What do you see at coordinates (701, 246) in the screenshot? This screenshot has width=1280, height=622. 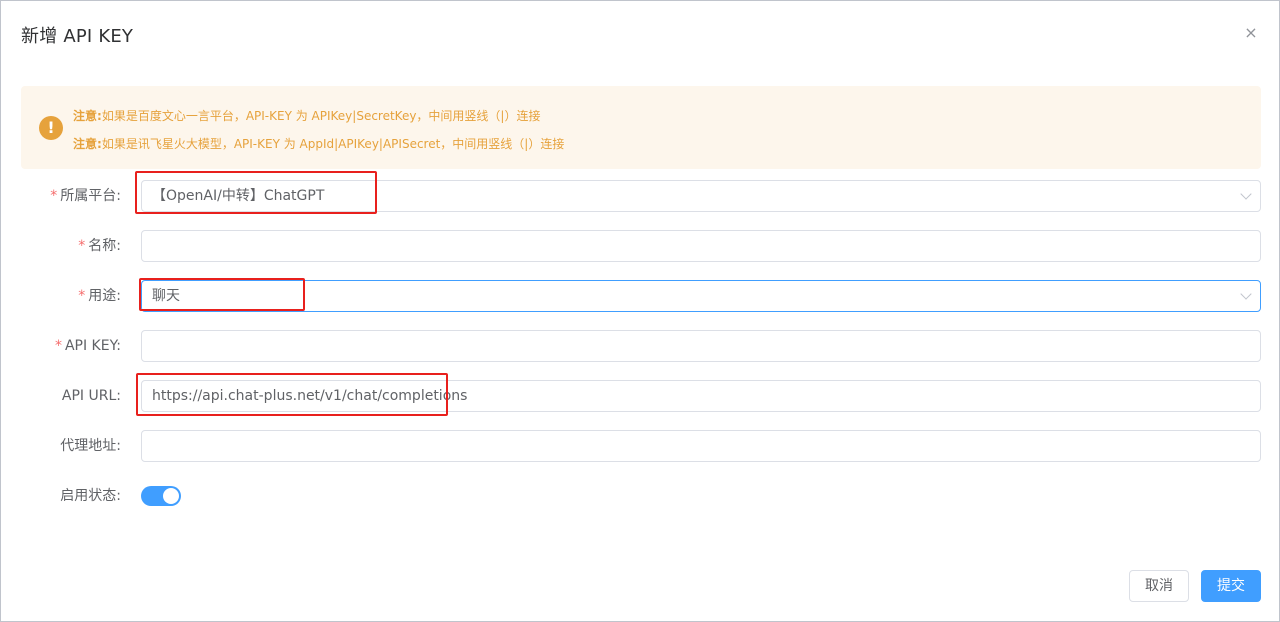 I see `name-input` at bounding box center [701, 246].